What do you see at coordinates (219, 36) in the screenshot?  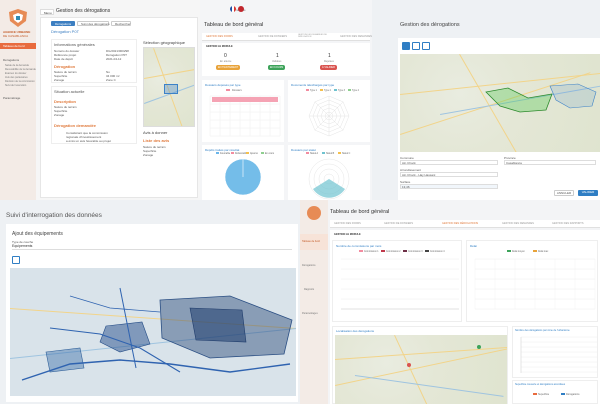 I see `tab-forms: GESTION DES FORMS` at bounding box center [219, 36].